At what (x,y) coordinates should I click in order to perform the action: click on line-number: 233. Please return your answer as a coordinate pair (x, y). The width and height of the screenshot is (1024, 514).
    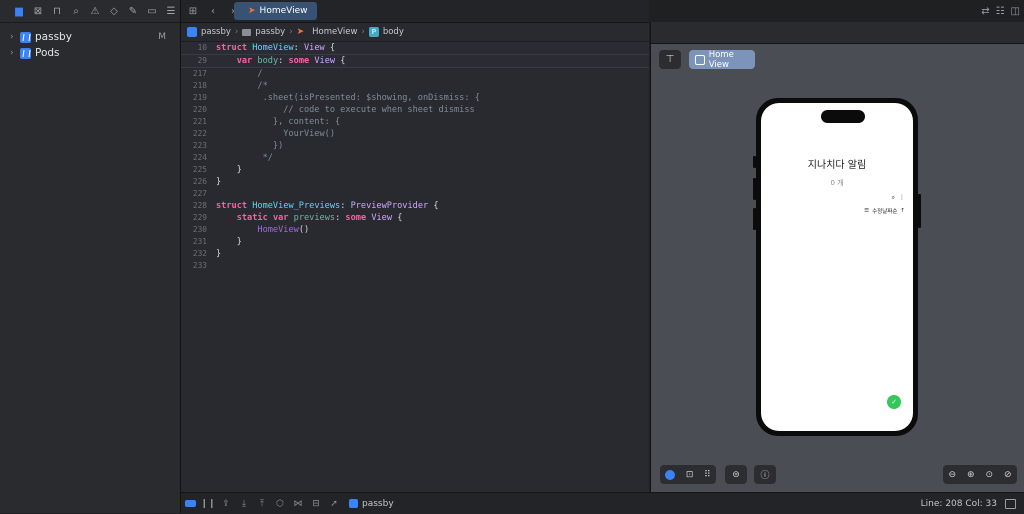
    Looking at the image, I should click on (199, 265).